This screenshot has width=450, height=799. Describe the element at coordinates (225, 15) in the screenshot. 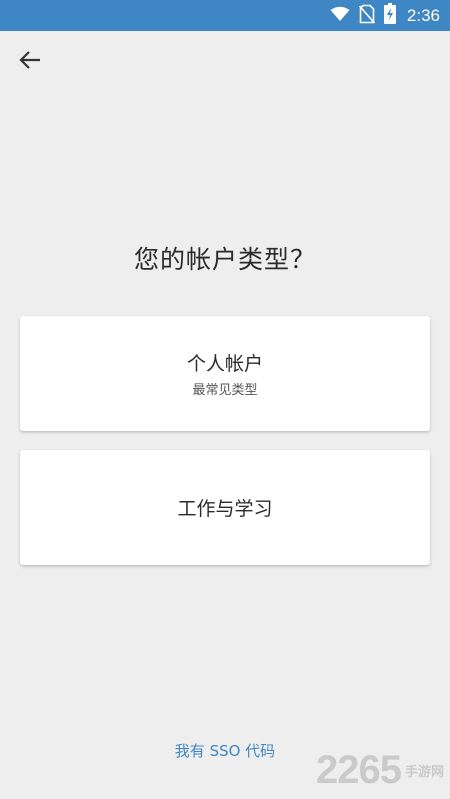

I see `status-bar: 2:36` at that location.